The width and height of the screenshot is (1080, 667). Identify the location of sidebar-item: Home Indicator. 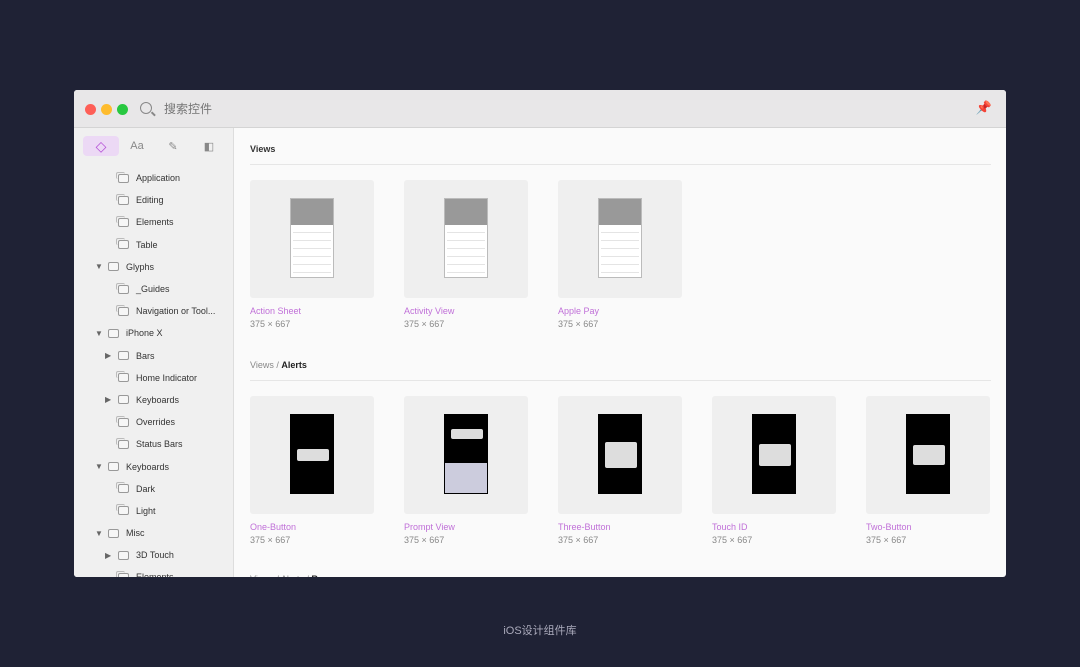
(154, 378).